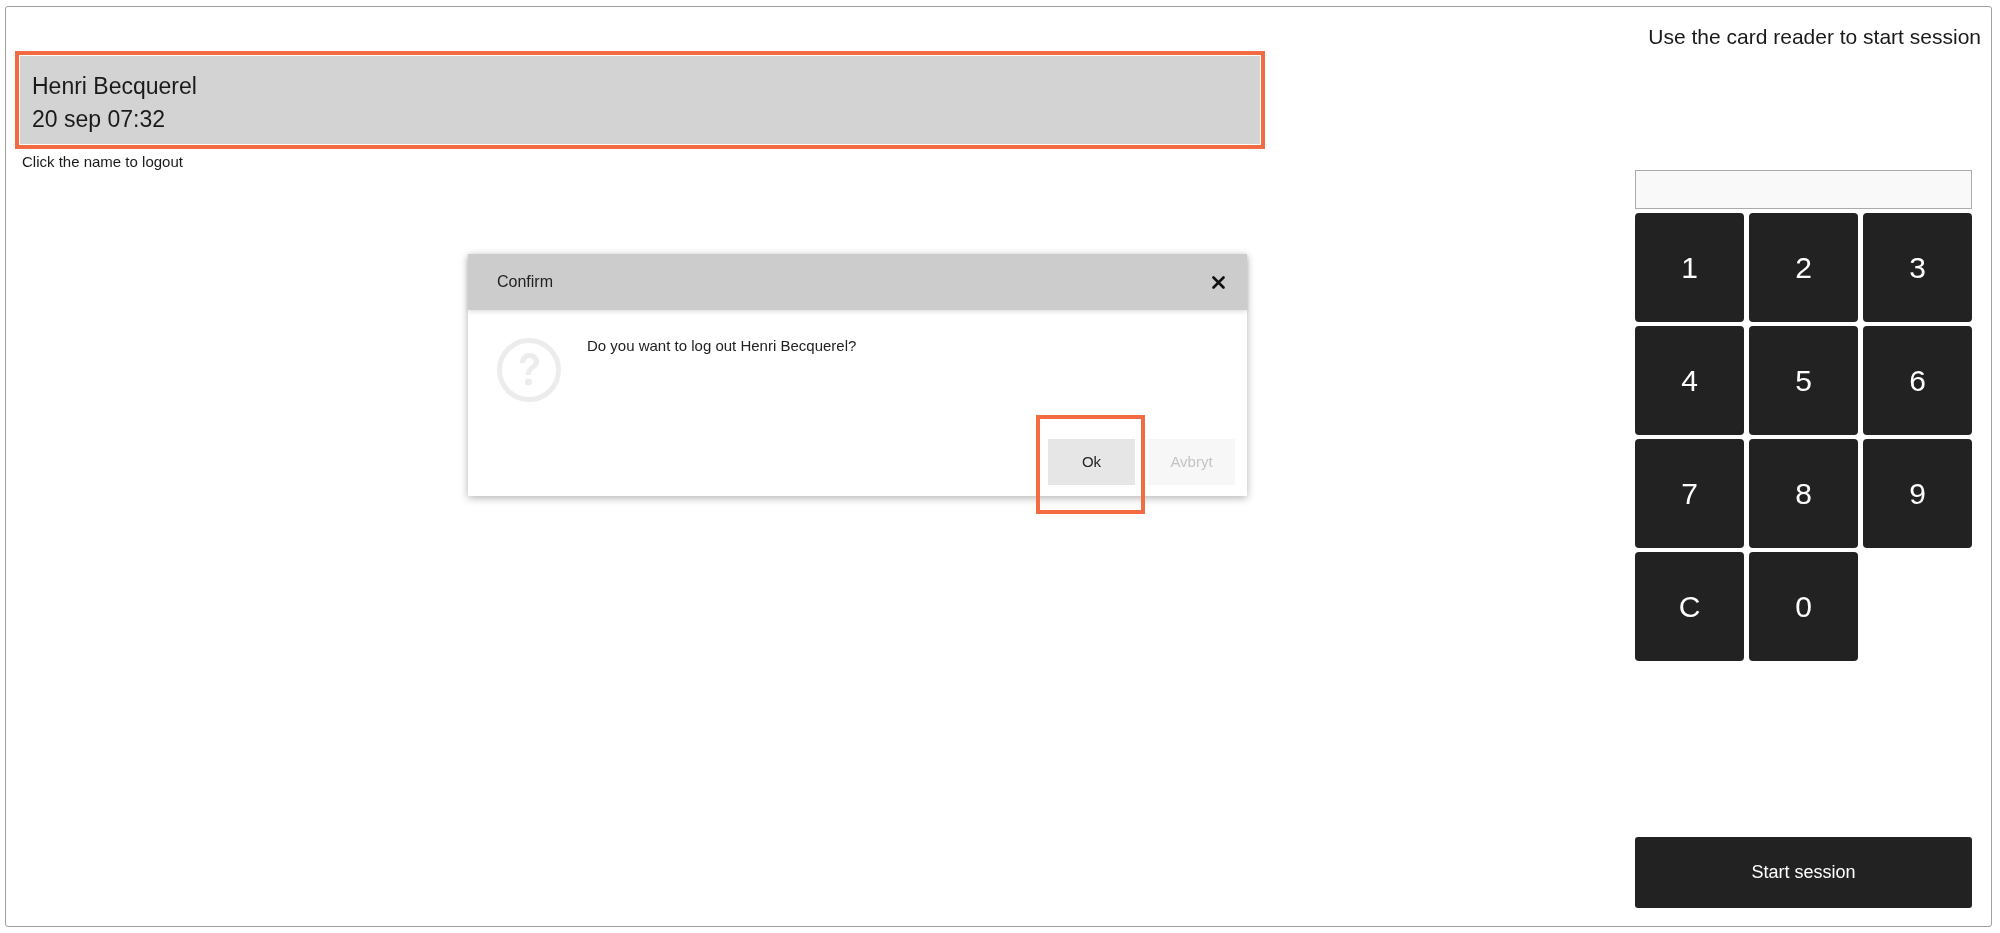 This screenshot has height=933, width=2000. Describe the element at coordinates (1803, 189) in the screenshot. I see `pin-field` at that location.